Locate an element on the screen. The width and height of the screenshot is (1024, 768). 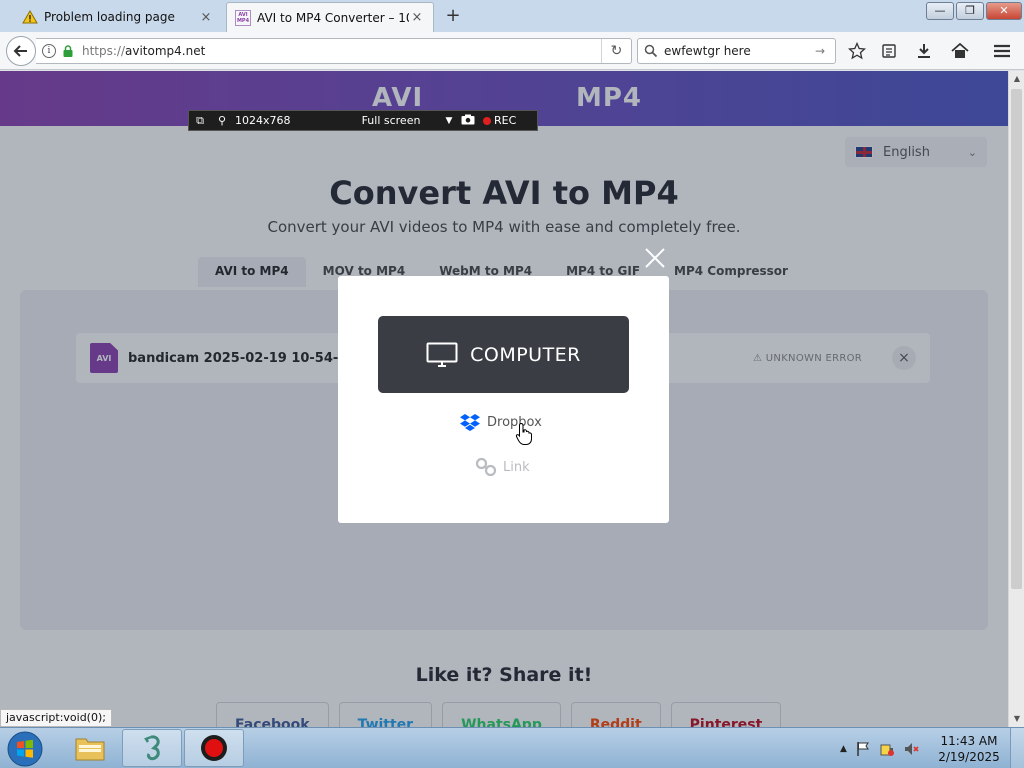
reading-list-icon is located at coordinates (889, 51).